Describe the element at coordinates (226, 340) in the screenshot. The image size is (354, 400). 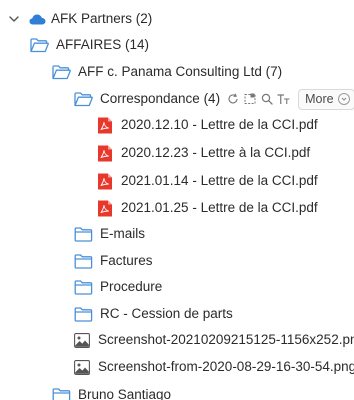
I see `file-label: Screenshot-20210209215125-1156x252.png` at that location.